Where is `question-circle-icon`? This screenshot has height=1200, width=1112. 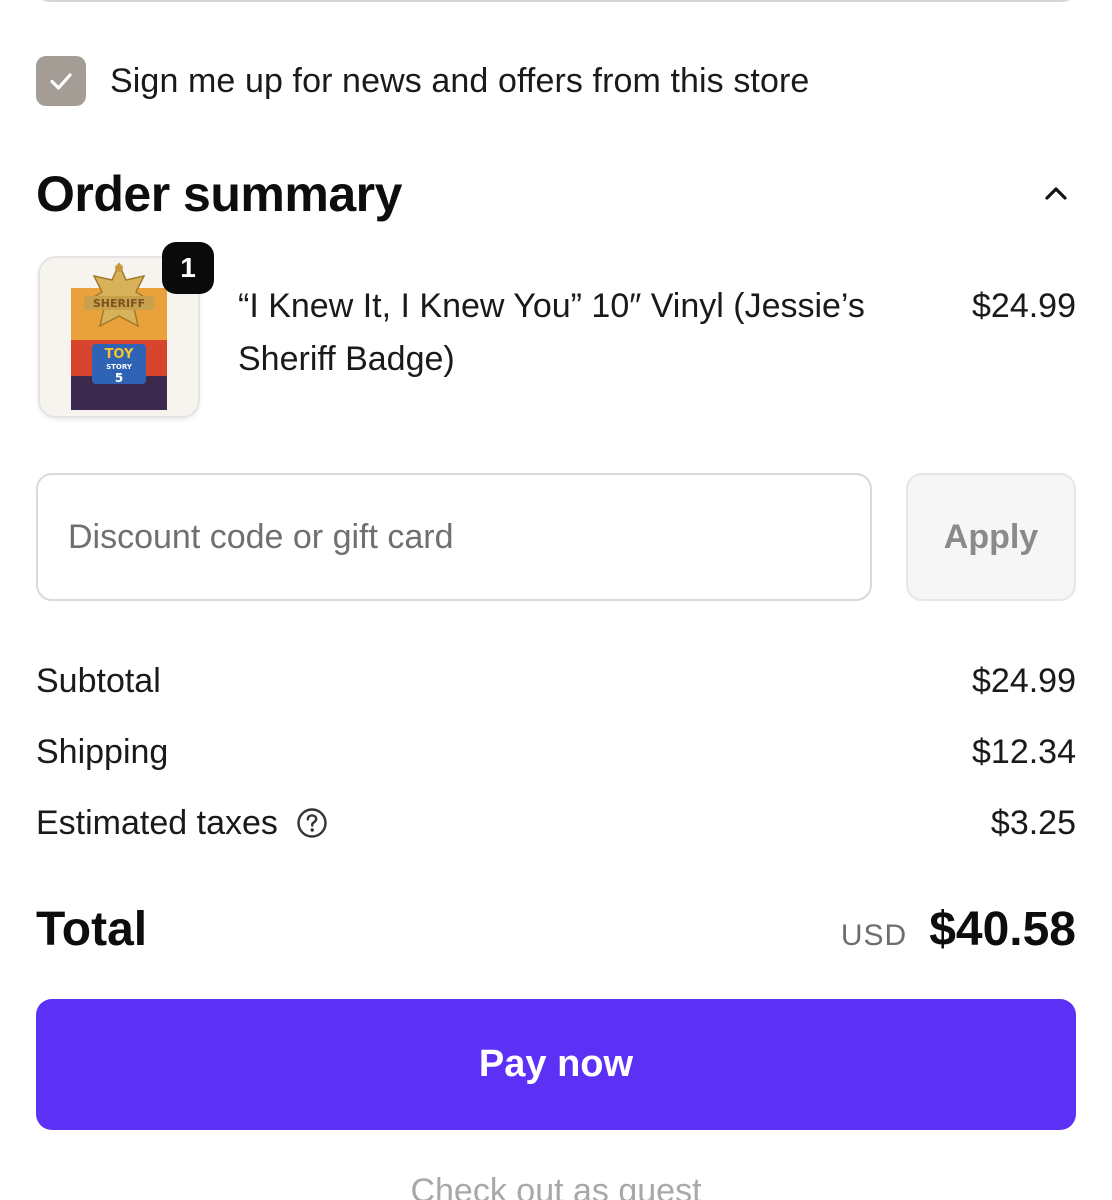 question-circle-icon is located at coordinates (312, 823).